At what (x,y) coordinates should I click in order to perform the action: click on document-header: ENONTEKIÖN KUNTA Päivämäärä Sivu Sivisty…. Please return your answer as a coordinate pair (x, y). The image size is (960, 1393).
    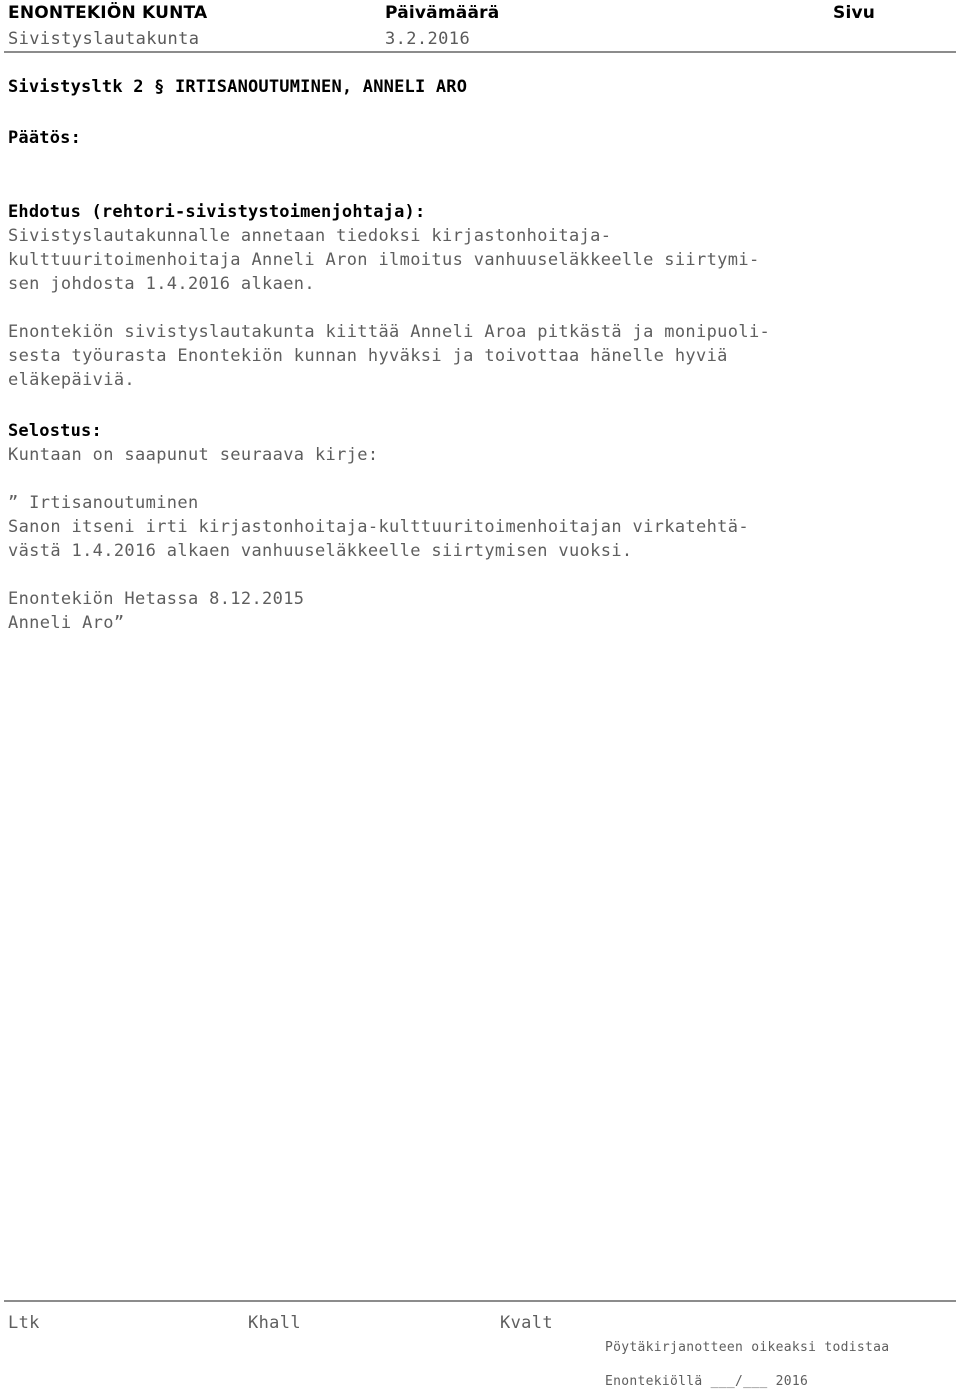
    Looking at the image, I should click on (480, 26).